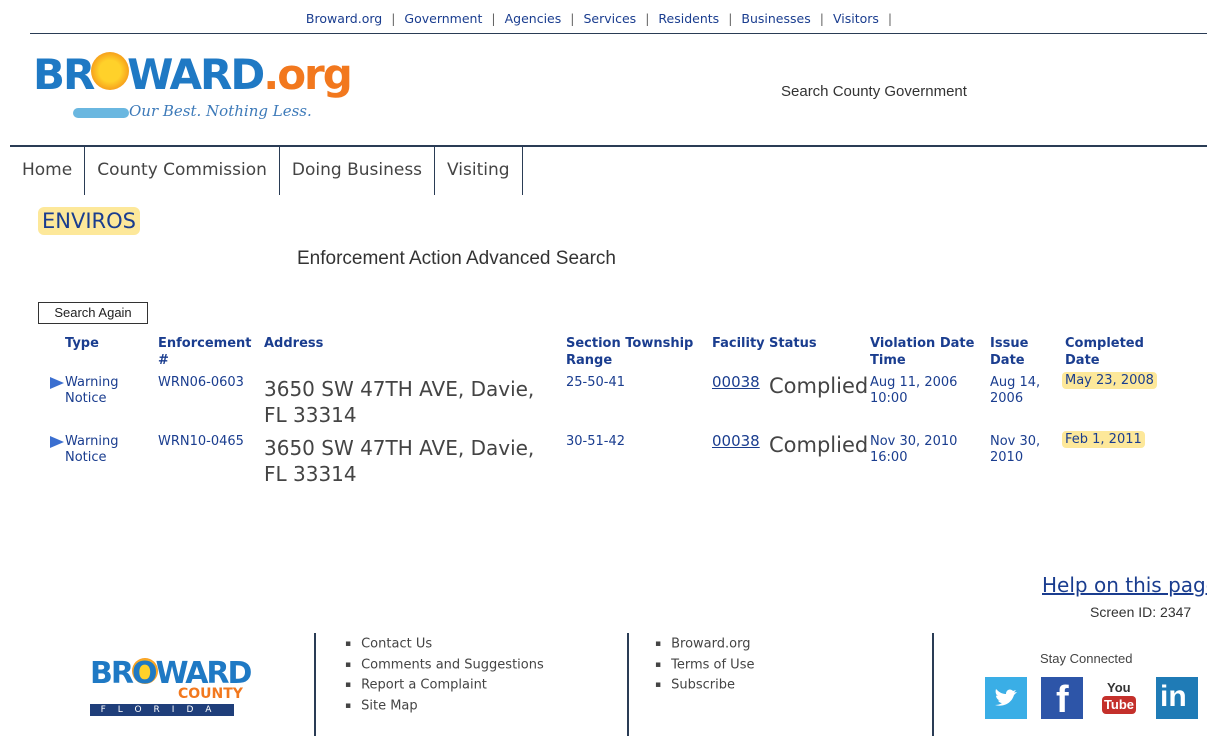  I want to click on topnav-agencies: Agencies, so click(533, 18).